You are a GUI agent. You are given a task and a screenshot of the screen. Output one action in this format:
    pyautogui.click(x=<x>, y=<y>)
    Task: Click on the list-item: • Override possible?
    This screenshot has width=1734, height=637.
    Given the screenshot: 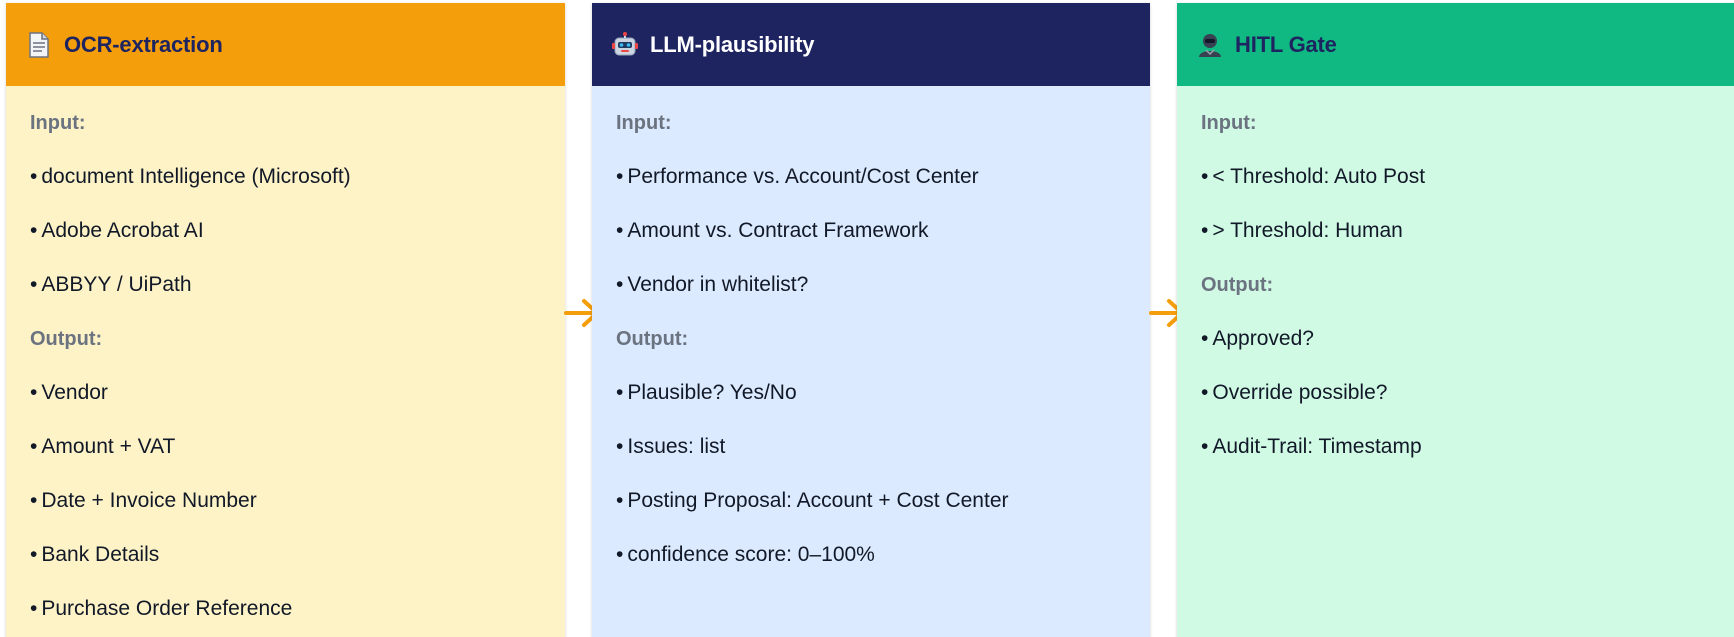 What is the action you would take?
    pyautogui.click(x=1294, y=392)
    